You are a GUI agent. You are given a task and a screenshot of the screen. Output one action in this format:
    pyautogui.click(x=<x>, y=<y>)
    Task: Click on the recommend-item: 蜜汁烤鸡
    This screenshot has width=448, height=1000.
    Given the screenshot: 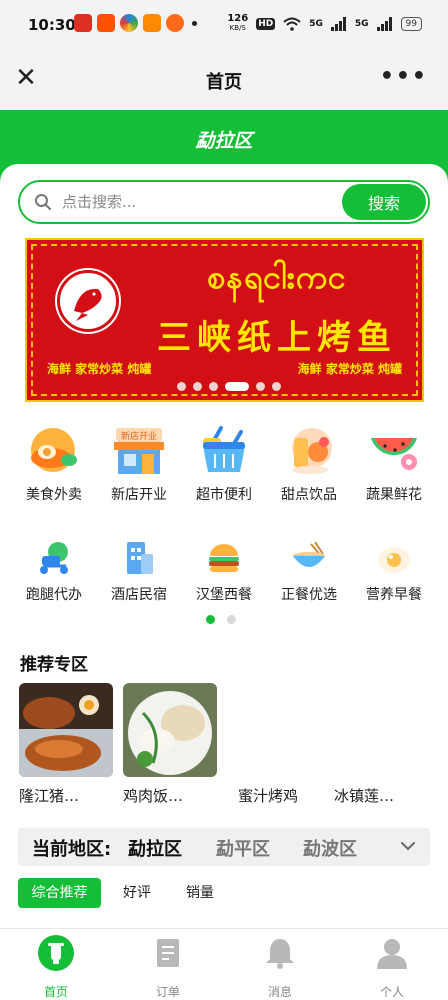 What is the action you would take?
    pyautogui.click(x=286, y=744)
    